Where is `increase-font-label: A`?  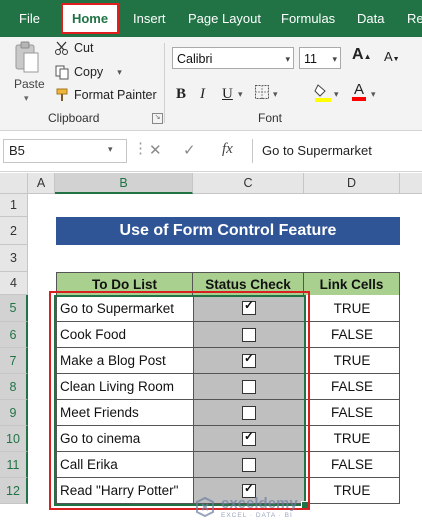
increase-font-label: A is located at coordinates (358, 54).